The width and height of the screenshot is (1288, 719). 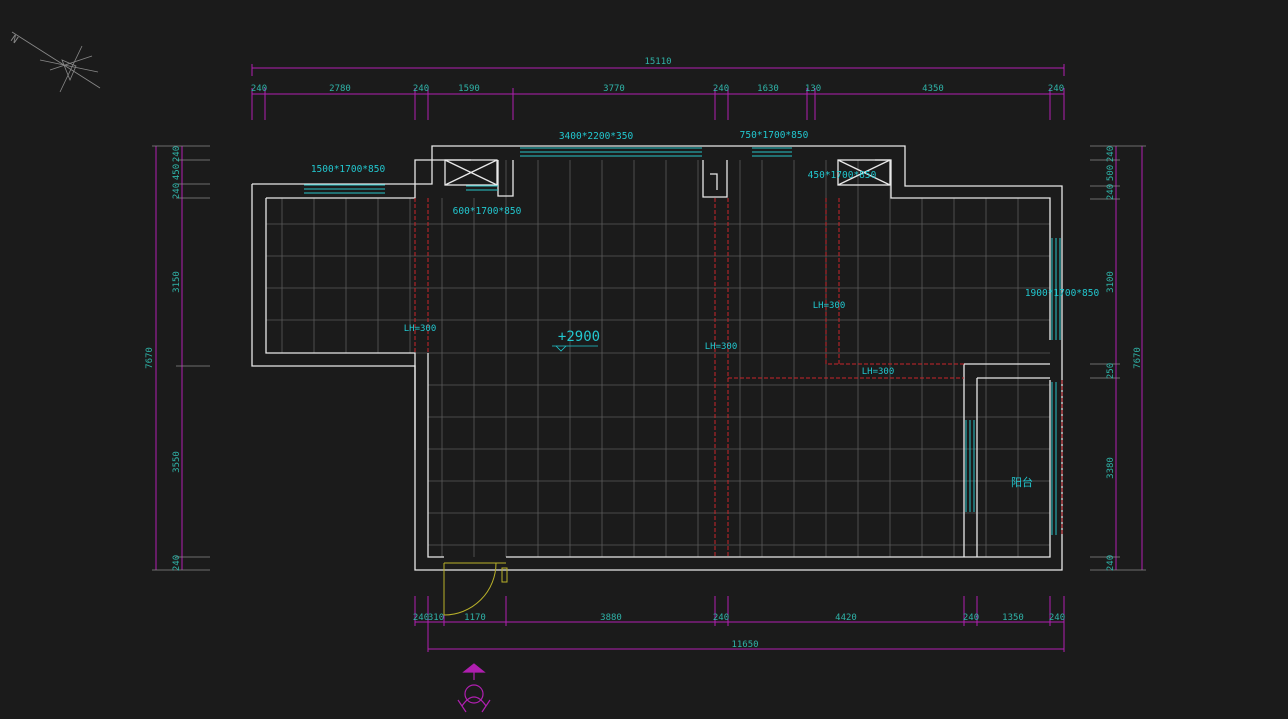 What do you see at coordinates (1111, 563) in the screenshot?
I see `dim-right-6: 240` at bounding box center [1111, 563].